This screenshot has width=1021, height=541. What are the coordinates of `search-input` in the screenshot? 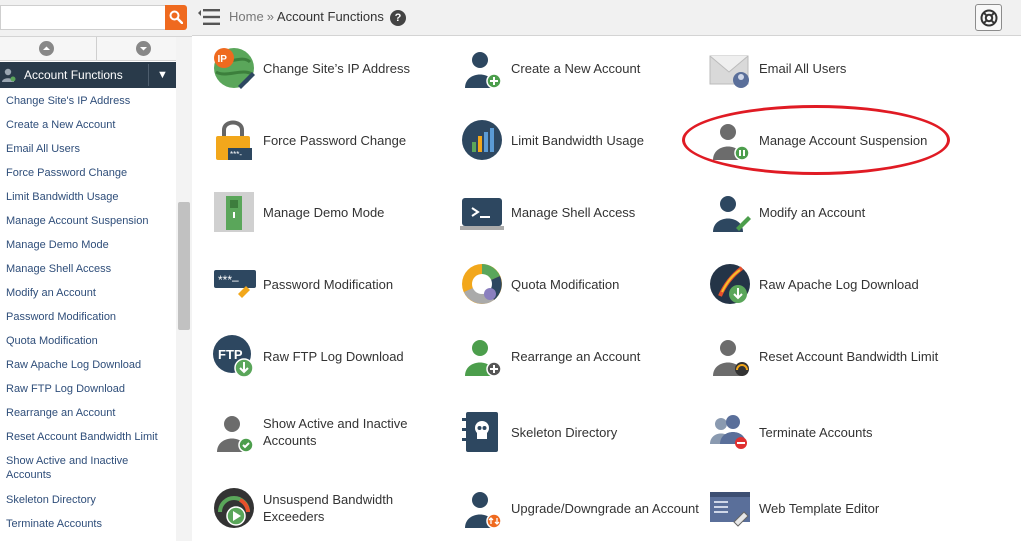 It's located at (82, 17).